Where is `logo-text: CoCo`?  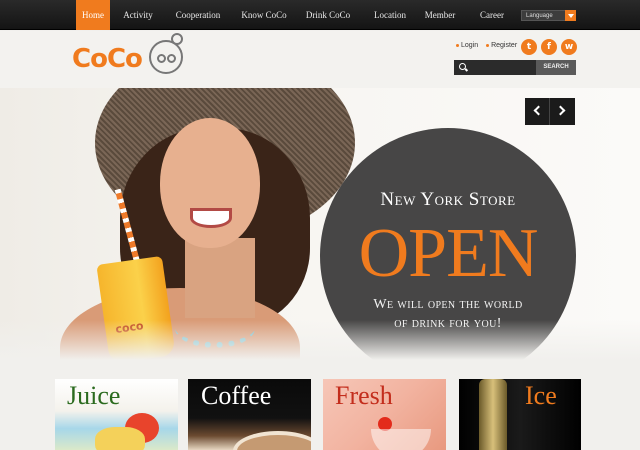
logo-text: CoCo is located at coordinates (107, 59).